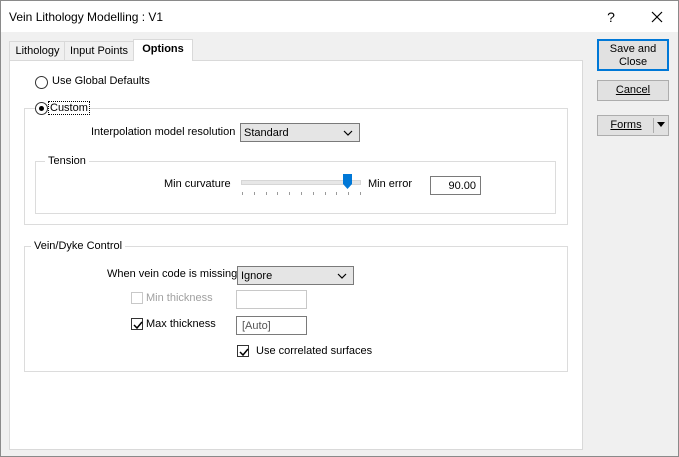 The width and height of the screenshot is (679, 457). Describe the element at coordinates (271, 299) in the screenshot. I see `min-thickness-field` at that location.